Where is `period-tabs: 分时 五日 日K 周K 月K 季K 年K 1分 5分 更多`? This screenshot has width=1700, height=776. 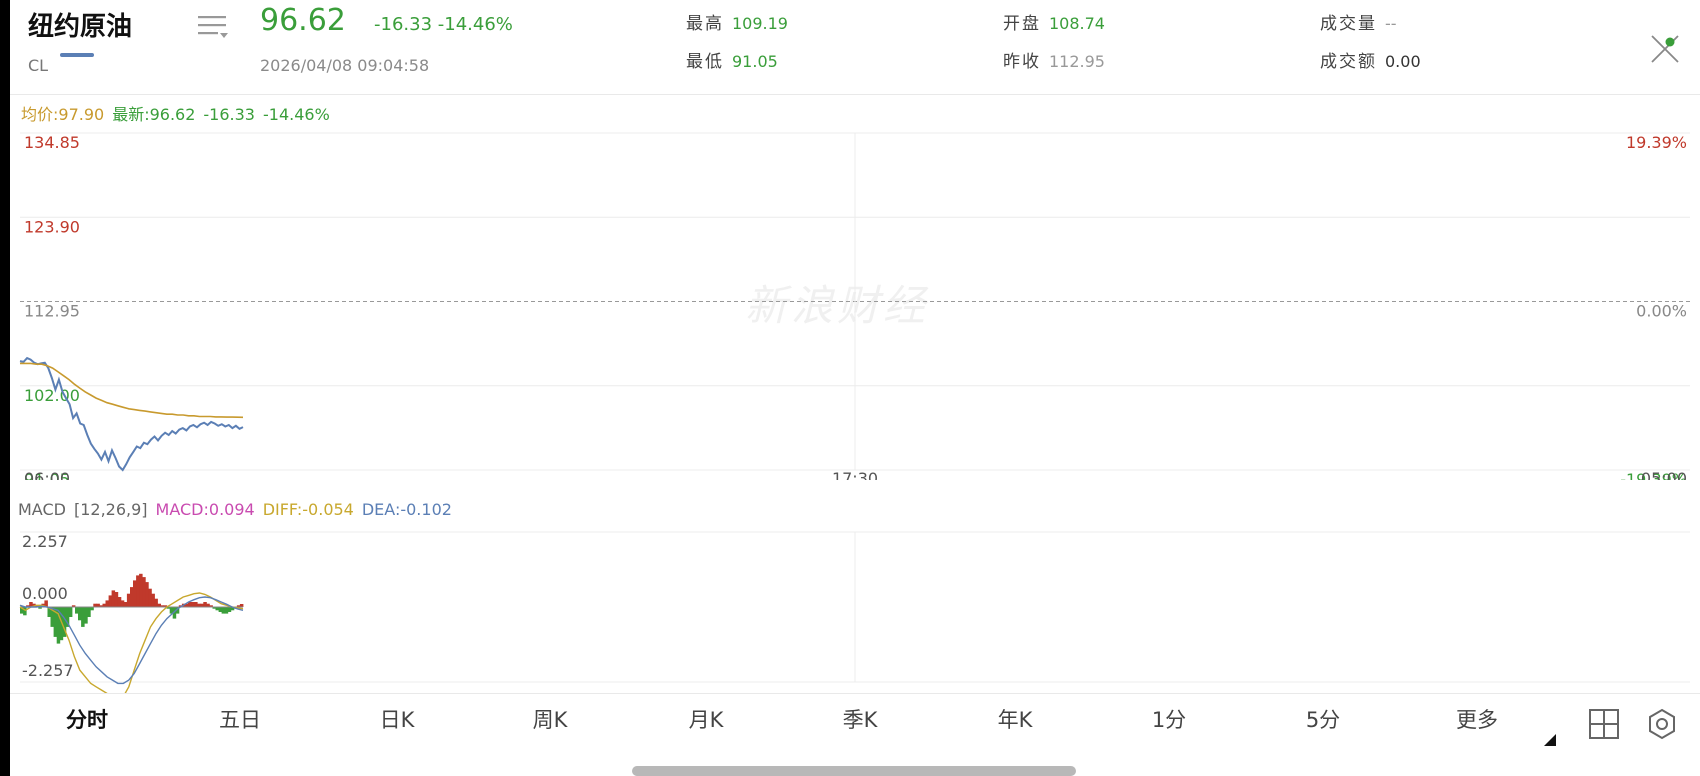 period-tabs: 分时 五日 日K 周K 月K 季K 年K 1分 5分 更多 is located at coordinates (855, 723).